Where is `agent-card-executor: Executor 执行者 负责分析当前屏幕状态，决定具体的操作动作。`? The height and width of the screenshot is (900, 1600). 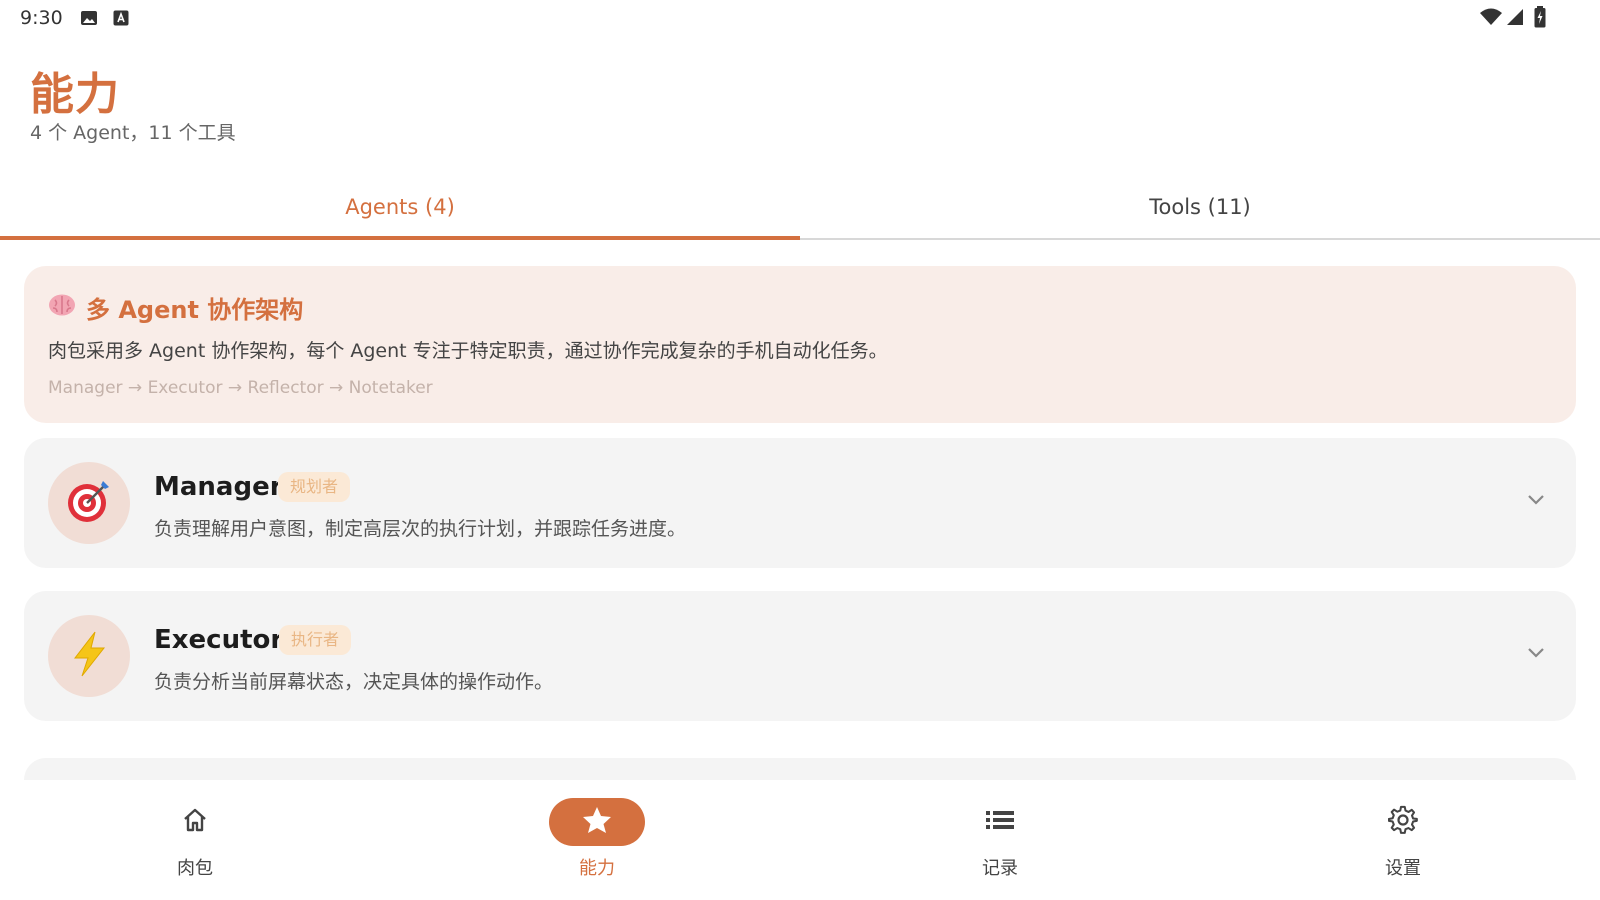 agent-card-executor: Executor 执行者 负责分析当前屏幕状态，决定具体的操作动作。 is located at coordinates (800, 656).